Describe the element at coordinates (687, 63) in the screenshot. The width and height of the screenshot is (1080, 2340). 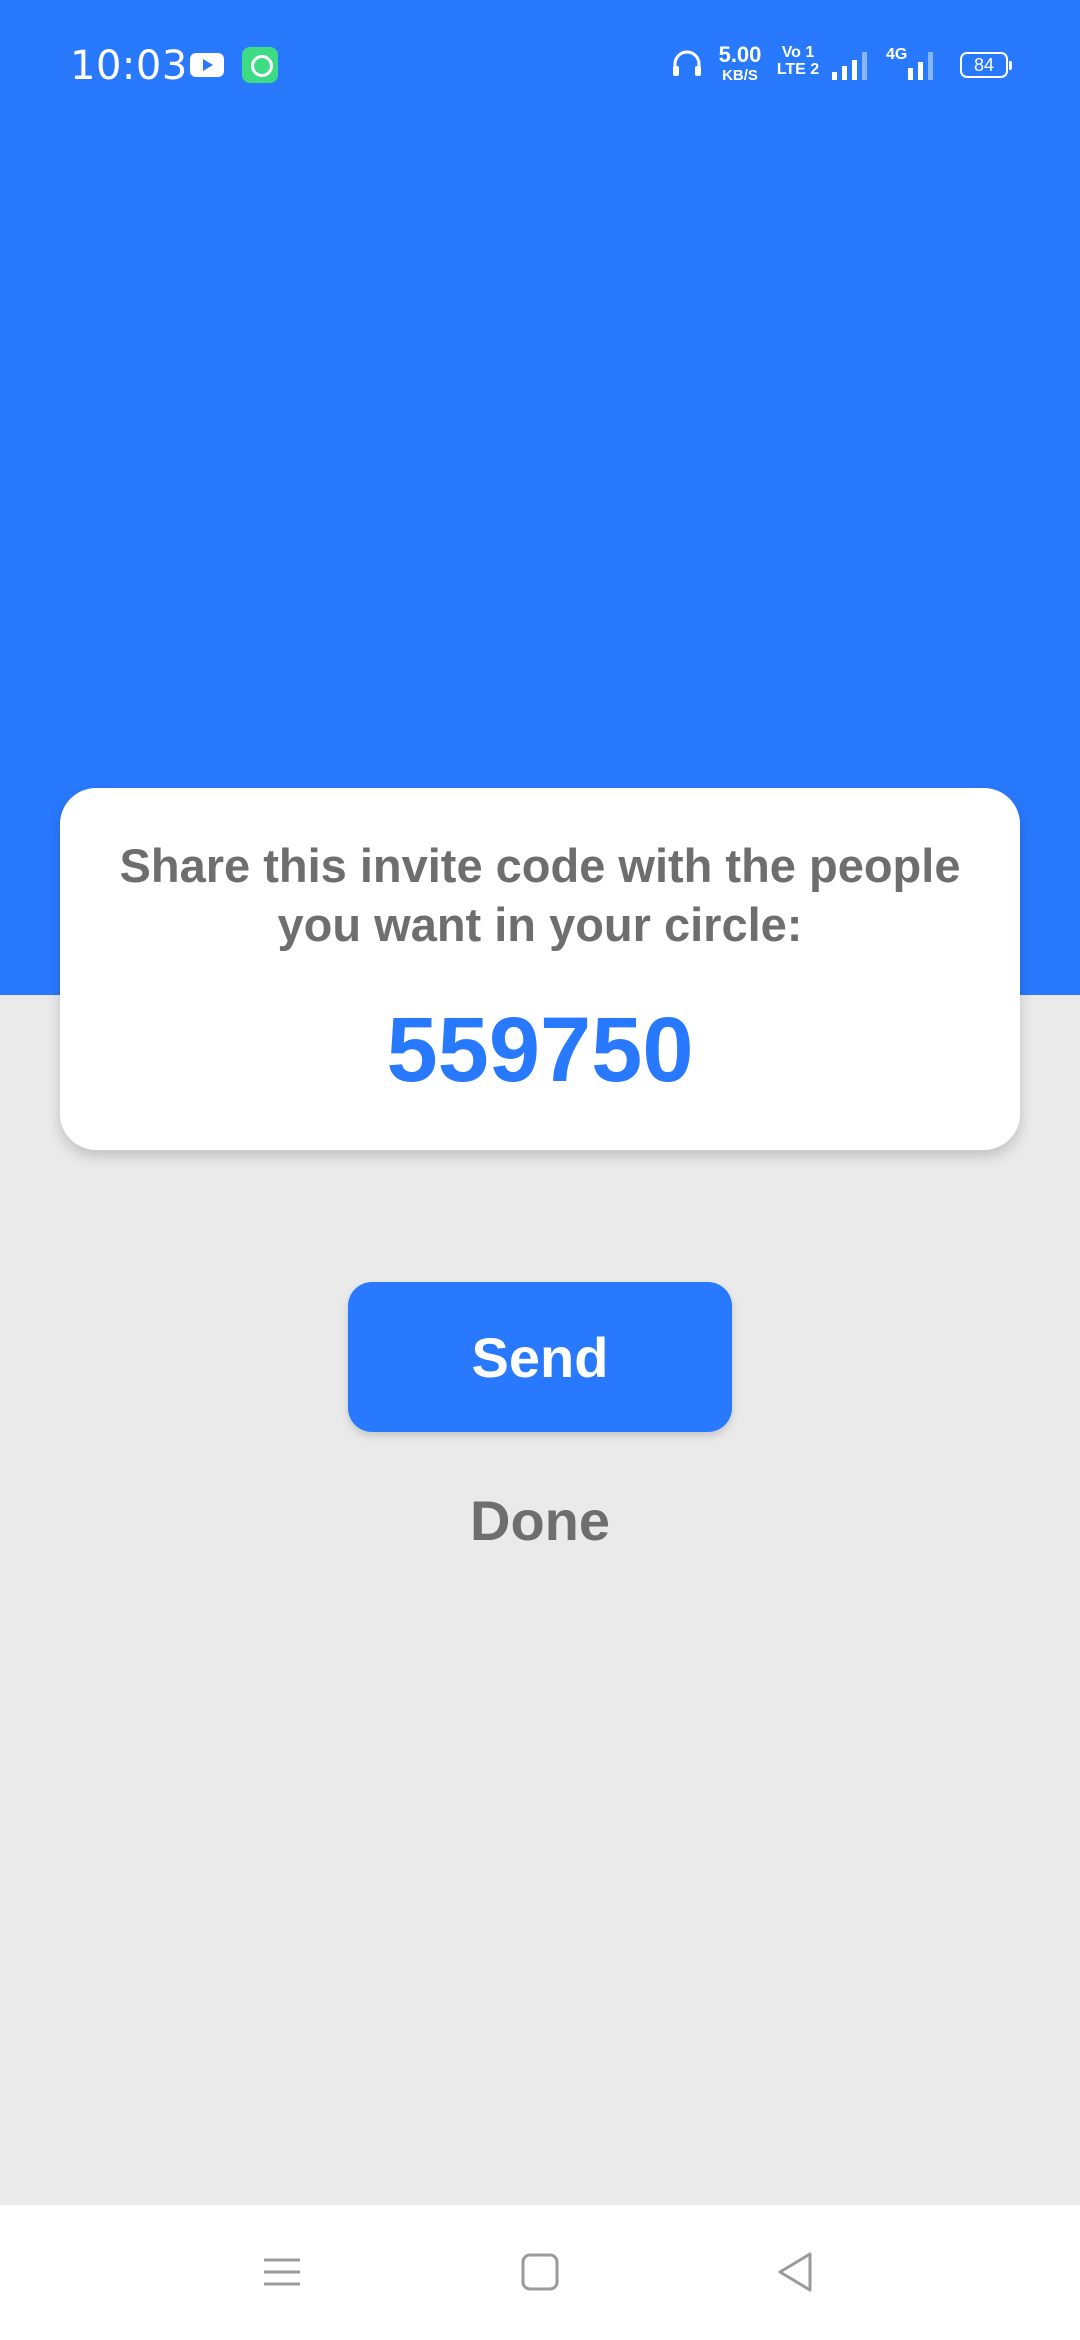
I see `headset-icon` at that location.